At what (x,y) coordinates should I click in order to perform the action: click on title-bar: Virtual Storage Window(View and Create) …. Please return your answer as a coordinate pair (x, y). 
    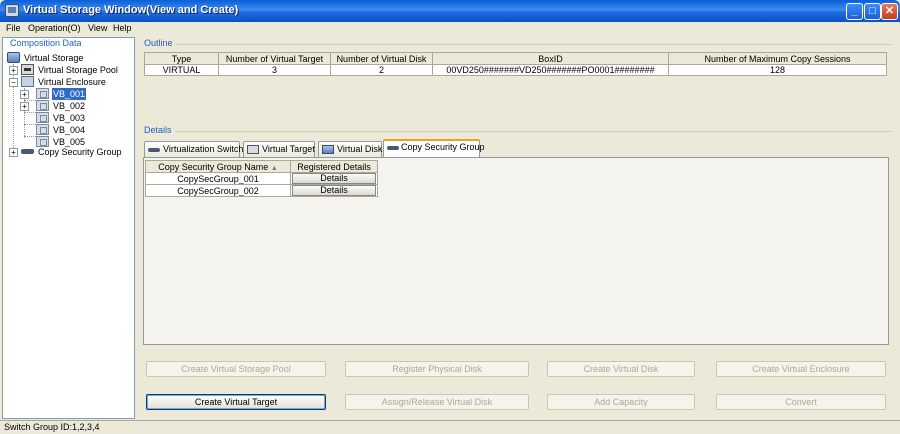
    Looking at the image, I should click on (450, 11).